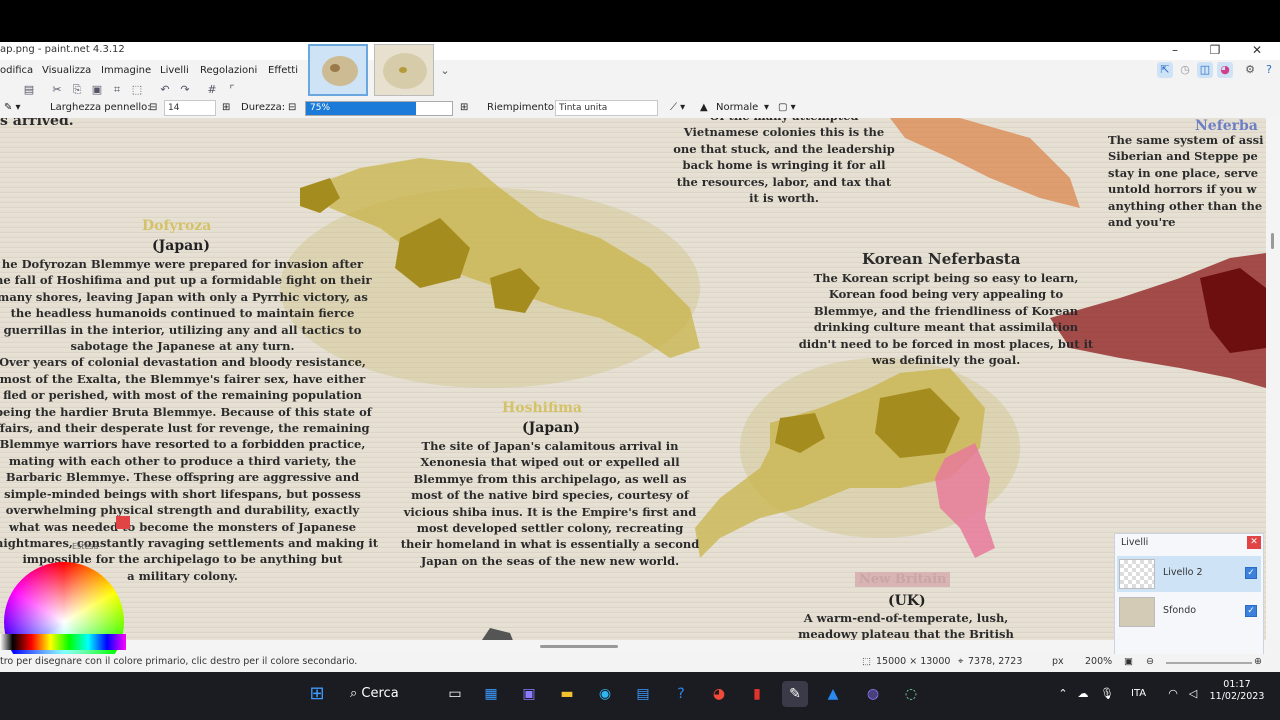 The height and width of the screenshot is (720, 1280). I want to click on obs-icon: ◌, so click(911, 694).